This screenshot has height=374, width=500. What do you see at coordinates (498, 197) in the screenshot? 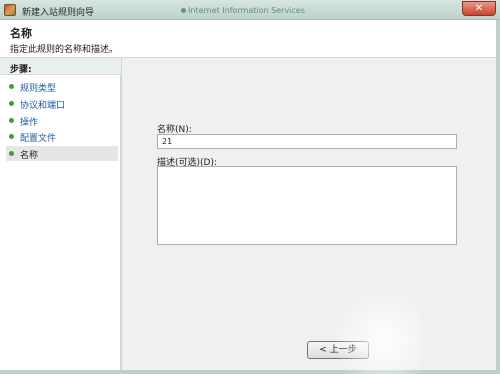
I see `window-border-right` at bounding box center [498, 197].